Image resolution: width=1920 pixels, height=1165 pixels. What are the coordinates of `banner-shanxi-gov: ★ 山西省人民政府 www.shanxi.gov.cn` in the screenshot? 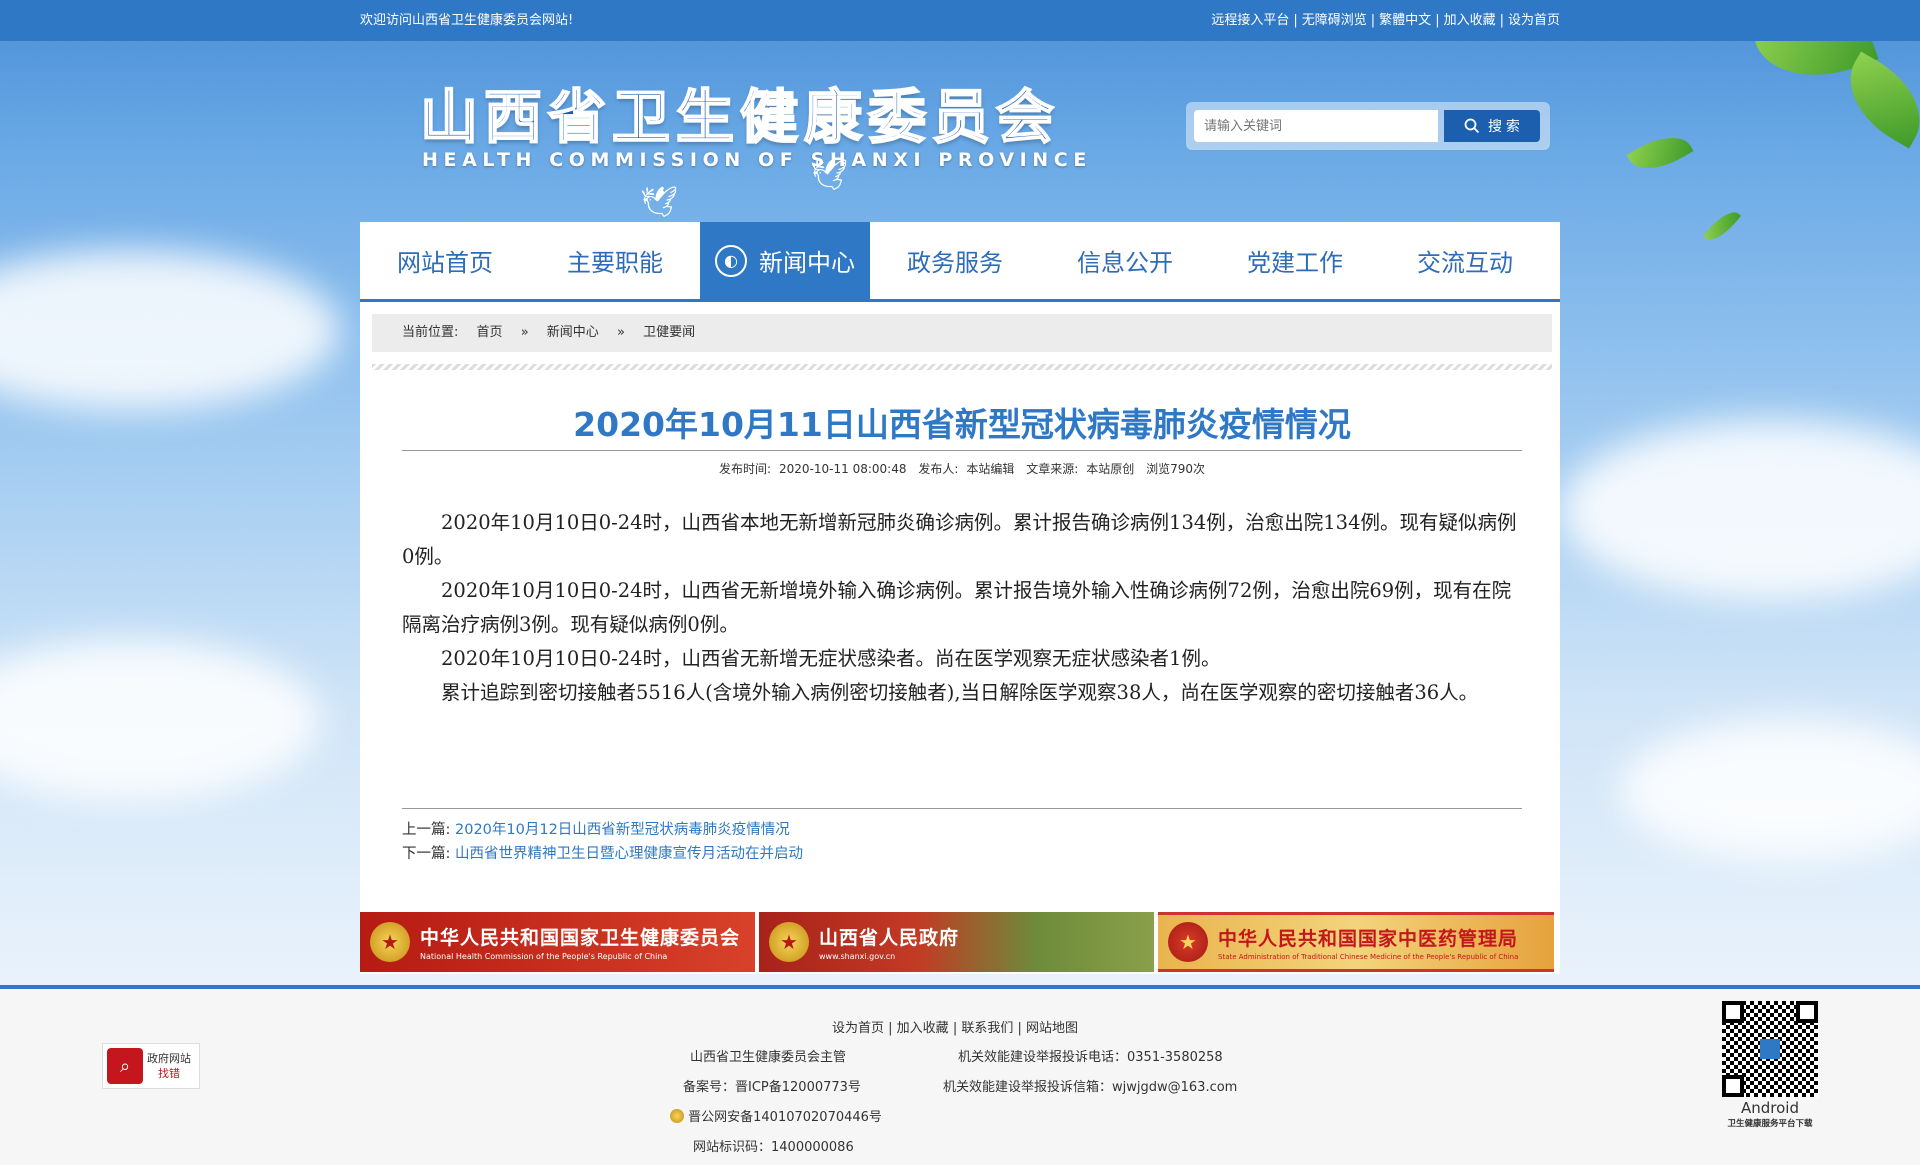 It's located at (956, 942).